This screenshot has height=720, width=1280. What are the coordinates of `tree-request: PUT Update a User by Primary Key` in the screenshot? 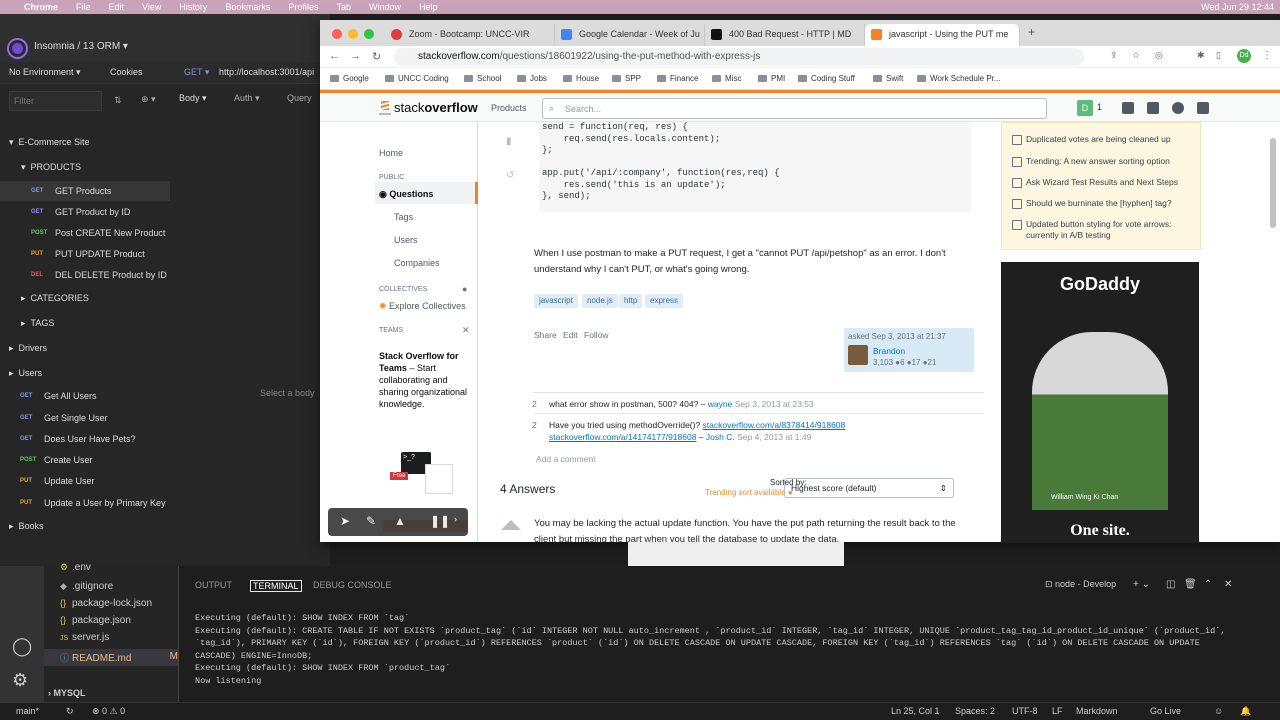 It's located at (85, 503).